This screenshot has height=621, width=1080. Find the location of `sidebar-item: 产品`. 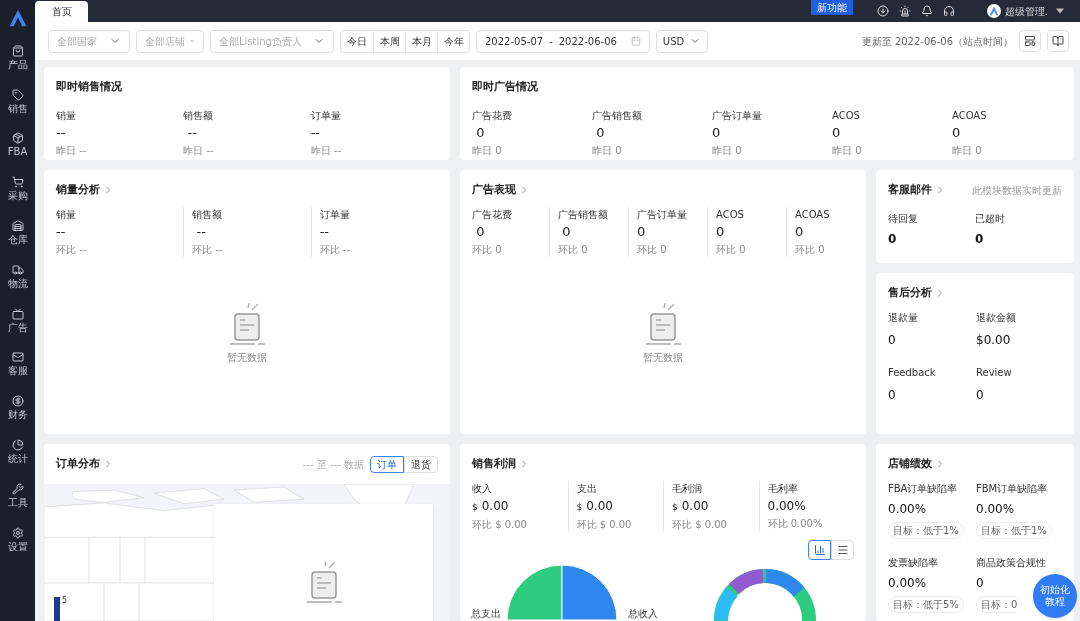

sidebar-item: 产品 is located at coordinates (17, 58).